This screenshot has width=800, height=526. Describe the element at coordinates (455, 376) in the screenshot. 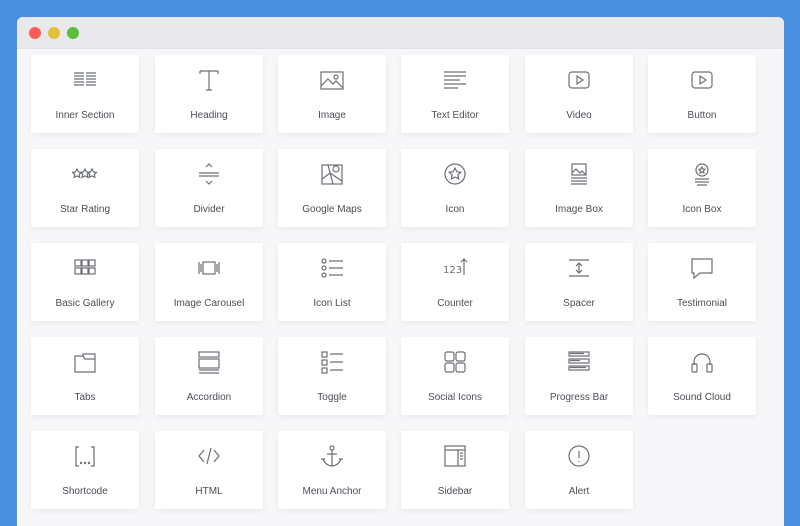

I see `widget-tile: Social Icons` at that location.